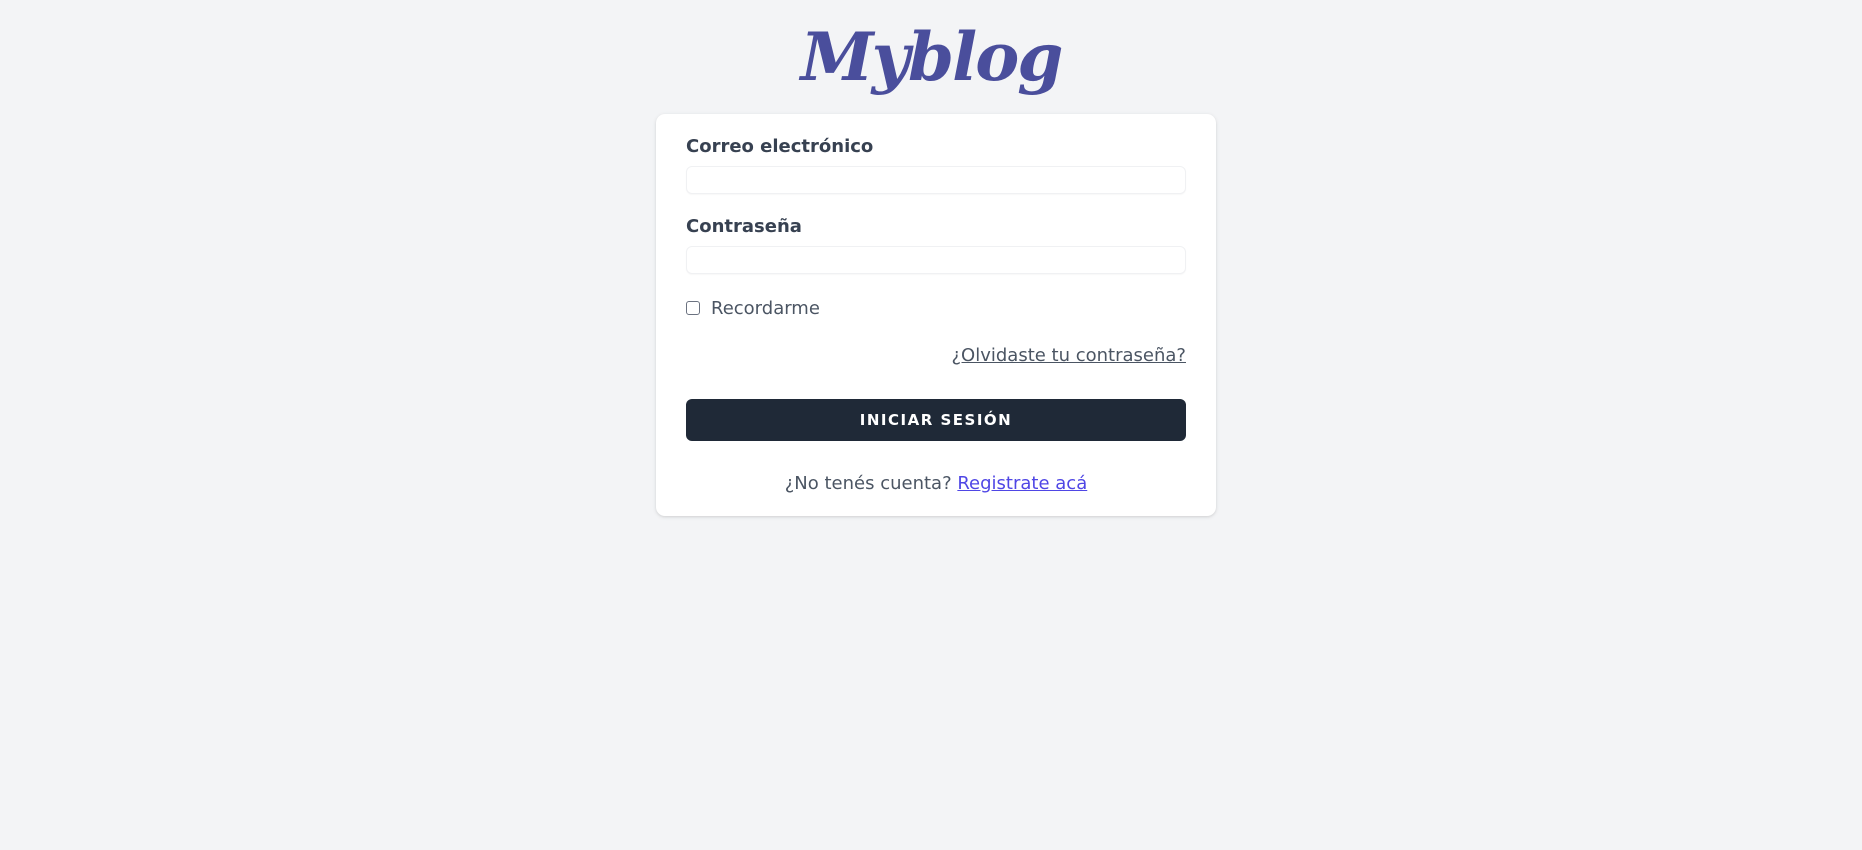  What do you see at coordinates (871, 483) in the screenshot?
I see `signup-prompt: ¿No tenés cuenta?` at bounding box center [871, 483].